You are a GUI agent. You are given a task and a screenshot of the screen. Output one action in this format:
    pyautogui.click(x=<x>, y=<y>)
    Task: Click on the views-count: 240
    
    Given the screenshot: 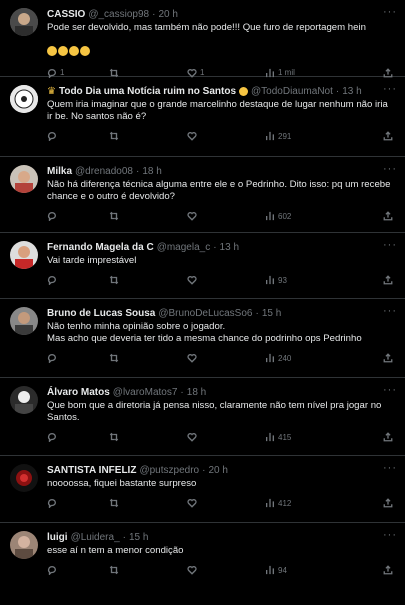 What is the action you would take?
    pyautogui.click(x=285, y=358)
    